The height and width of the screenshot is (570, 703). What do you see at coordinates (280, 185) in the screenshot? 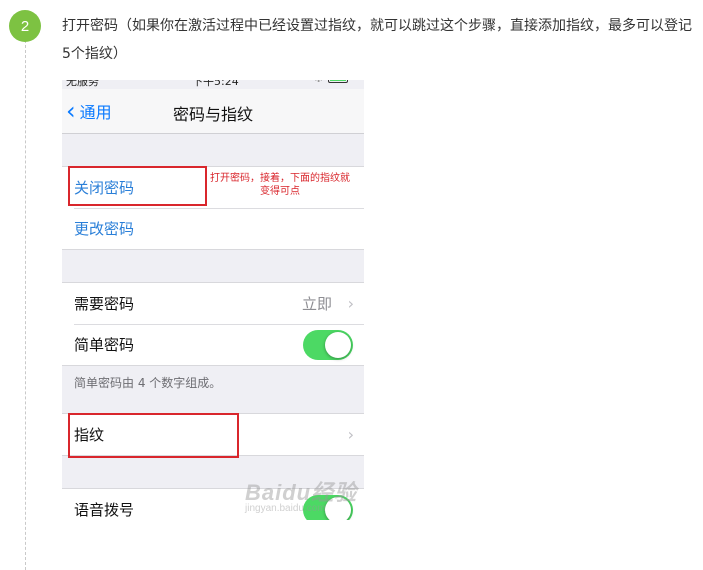
I see `annotation-note: 打开密码，接着，下面的指纹就变得可点` at bounding box center [280, 185].